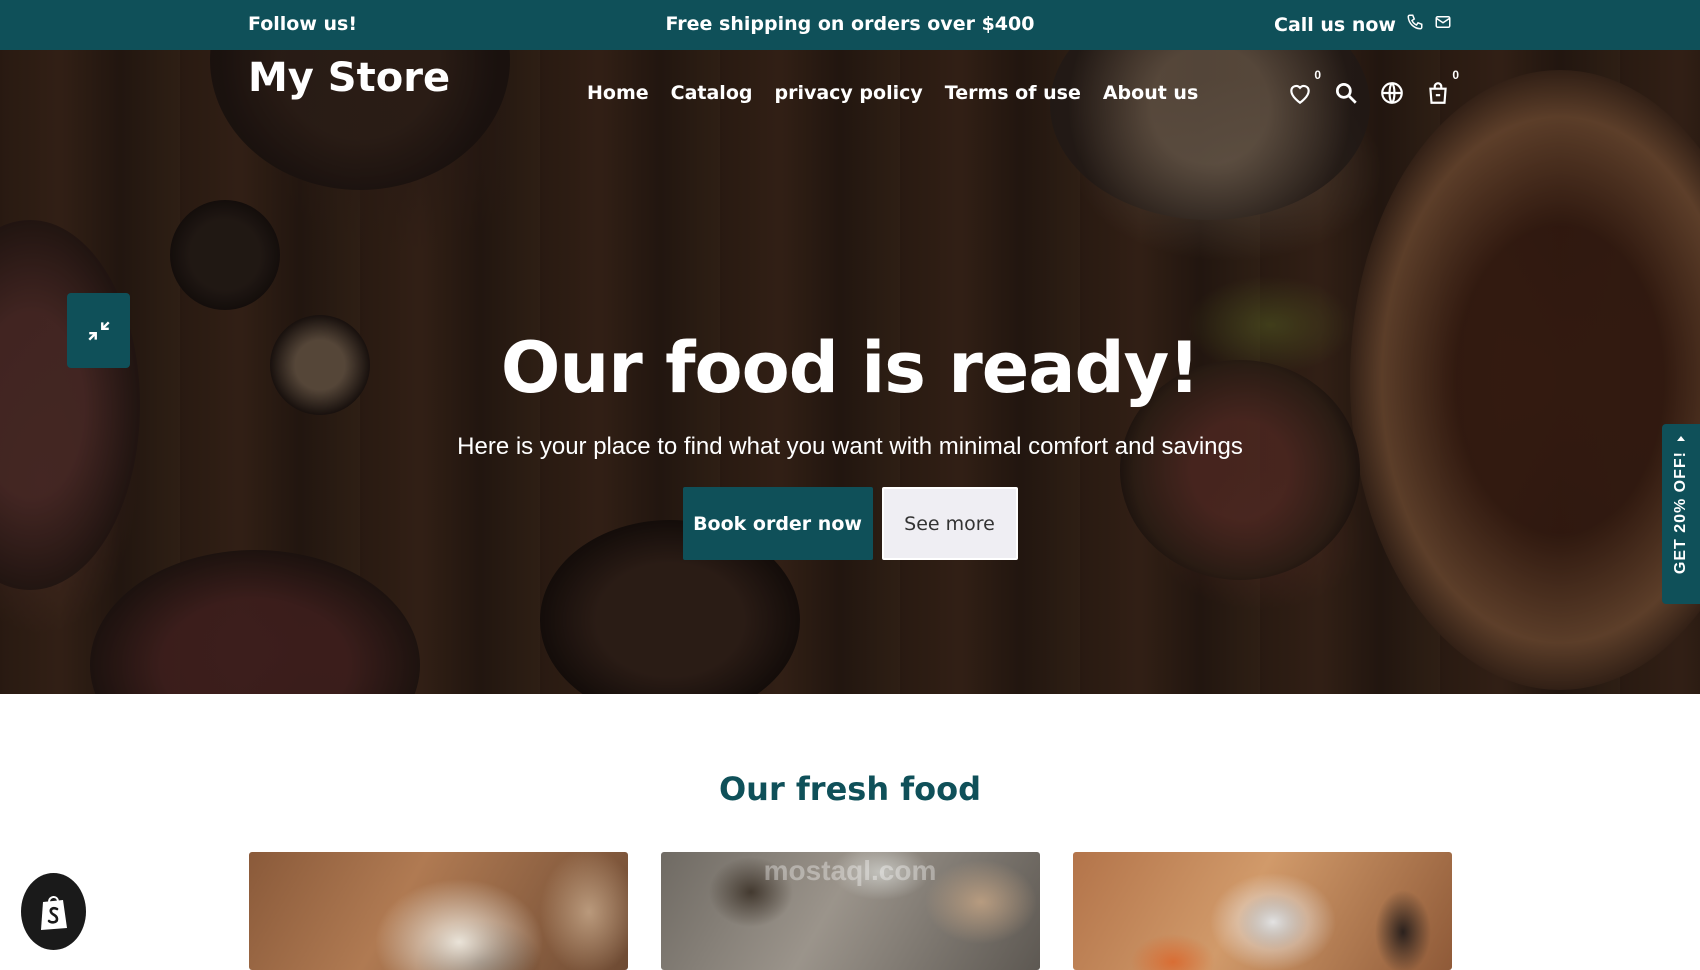  What do you see at coordinates (1373, 87) in the screenshot?
I see `header-icons: 0 0` at bounding box center [1373, 87].